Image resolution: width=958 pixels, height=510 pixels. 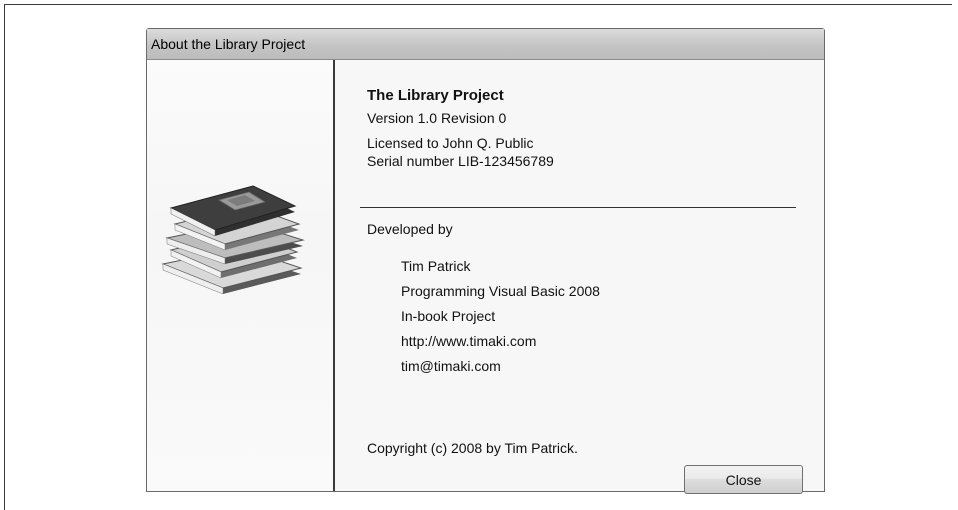 I want to click on title-bar: About the Library Project, so click(x=485, y=44).